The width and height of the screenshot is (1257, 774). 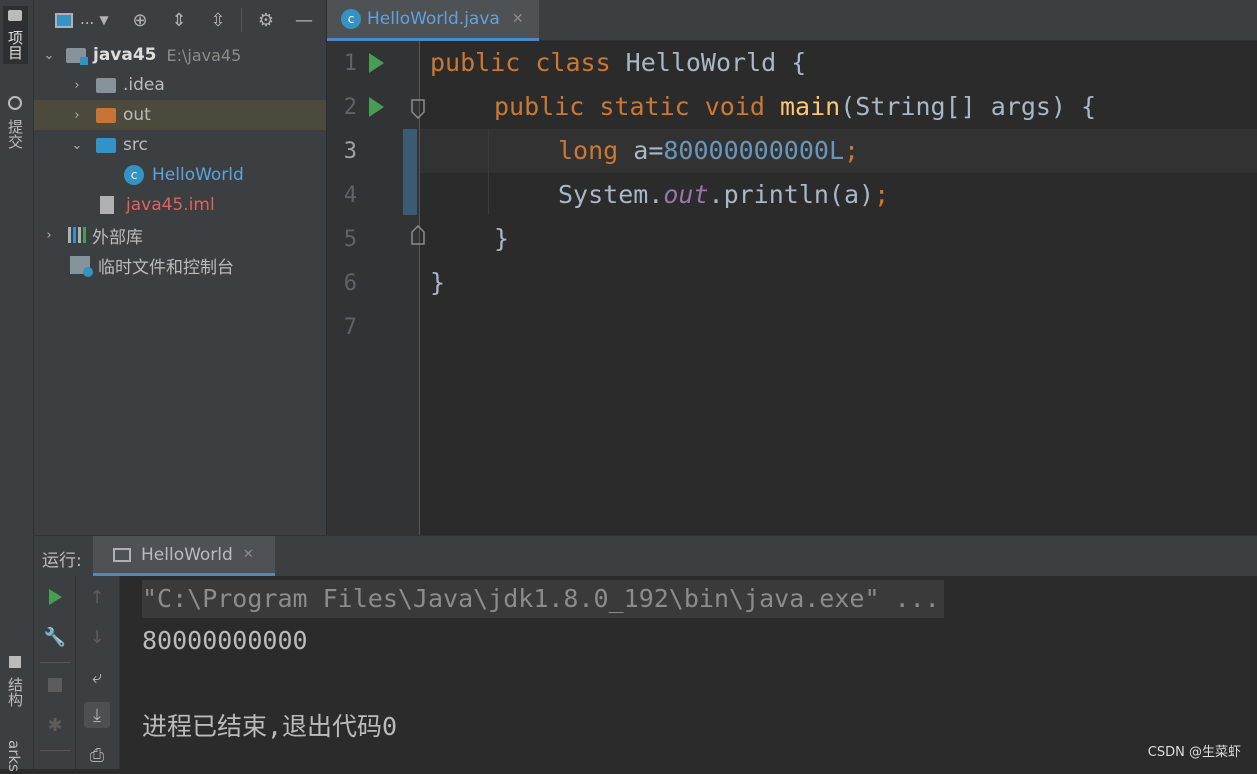 I want to click on tree-item-iml: java45.iml, so click(x=180, y=205).